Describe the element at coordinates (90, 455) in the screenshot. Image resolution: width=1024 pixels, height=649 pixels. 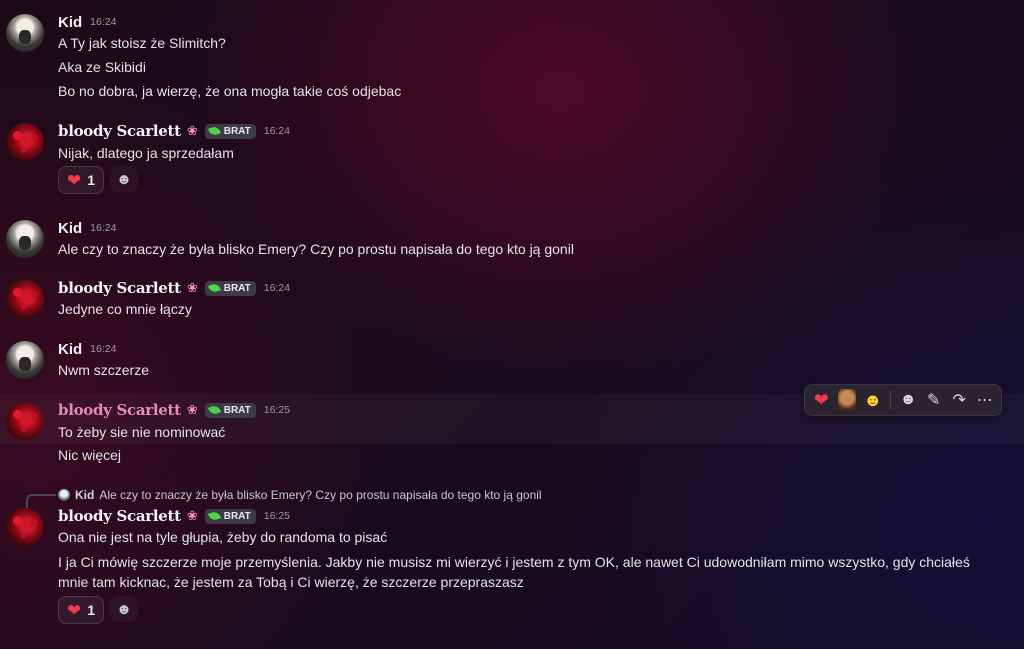
I see `message-text: Nic więcej` at that location.